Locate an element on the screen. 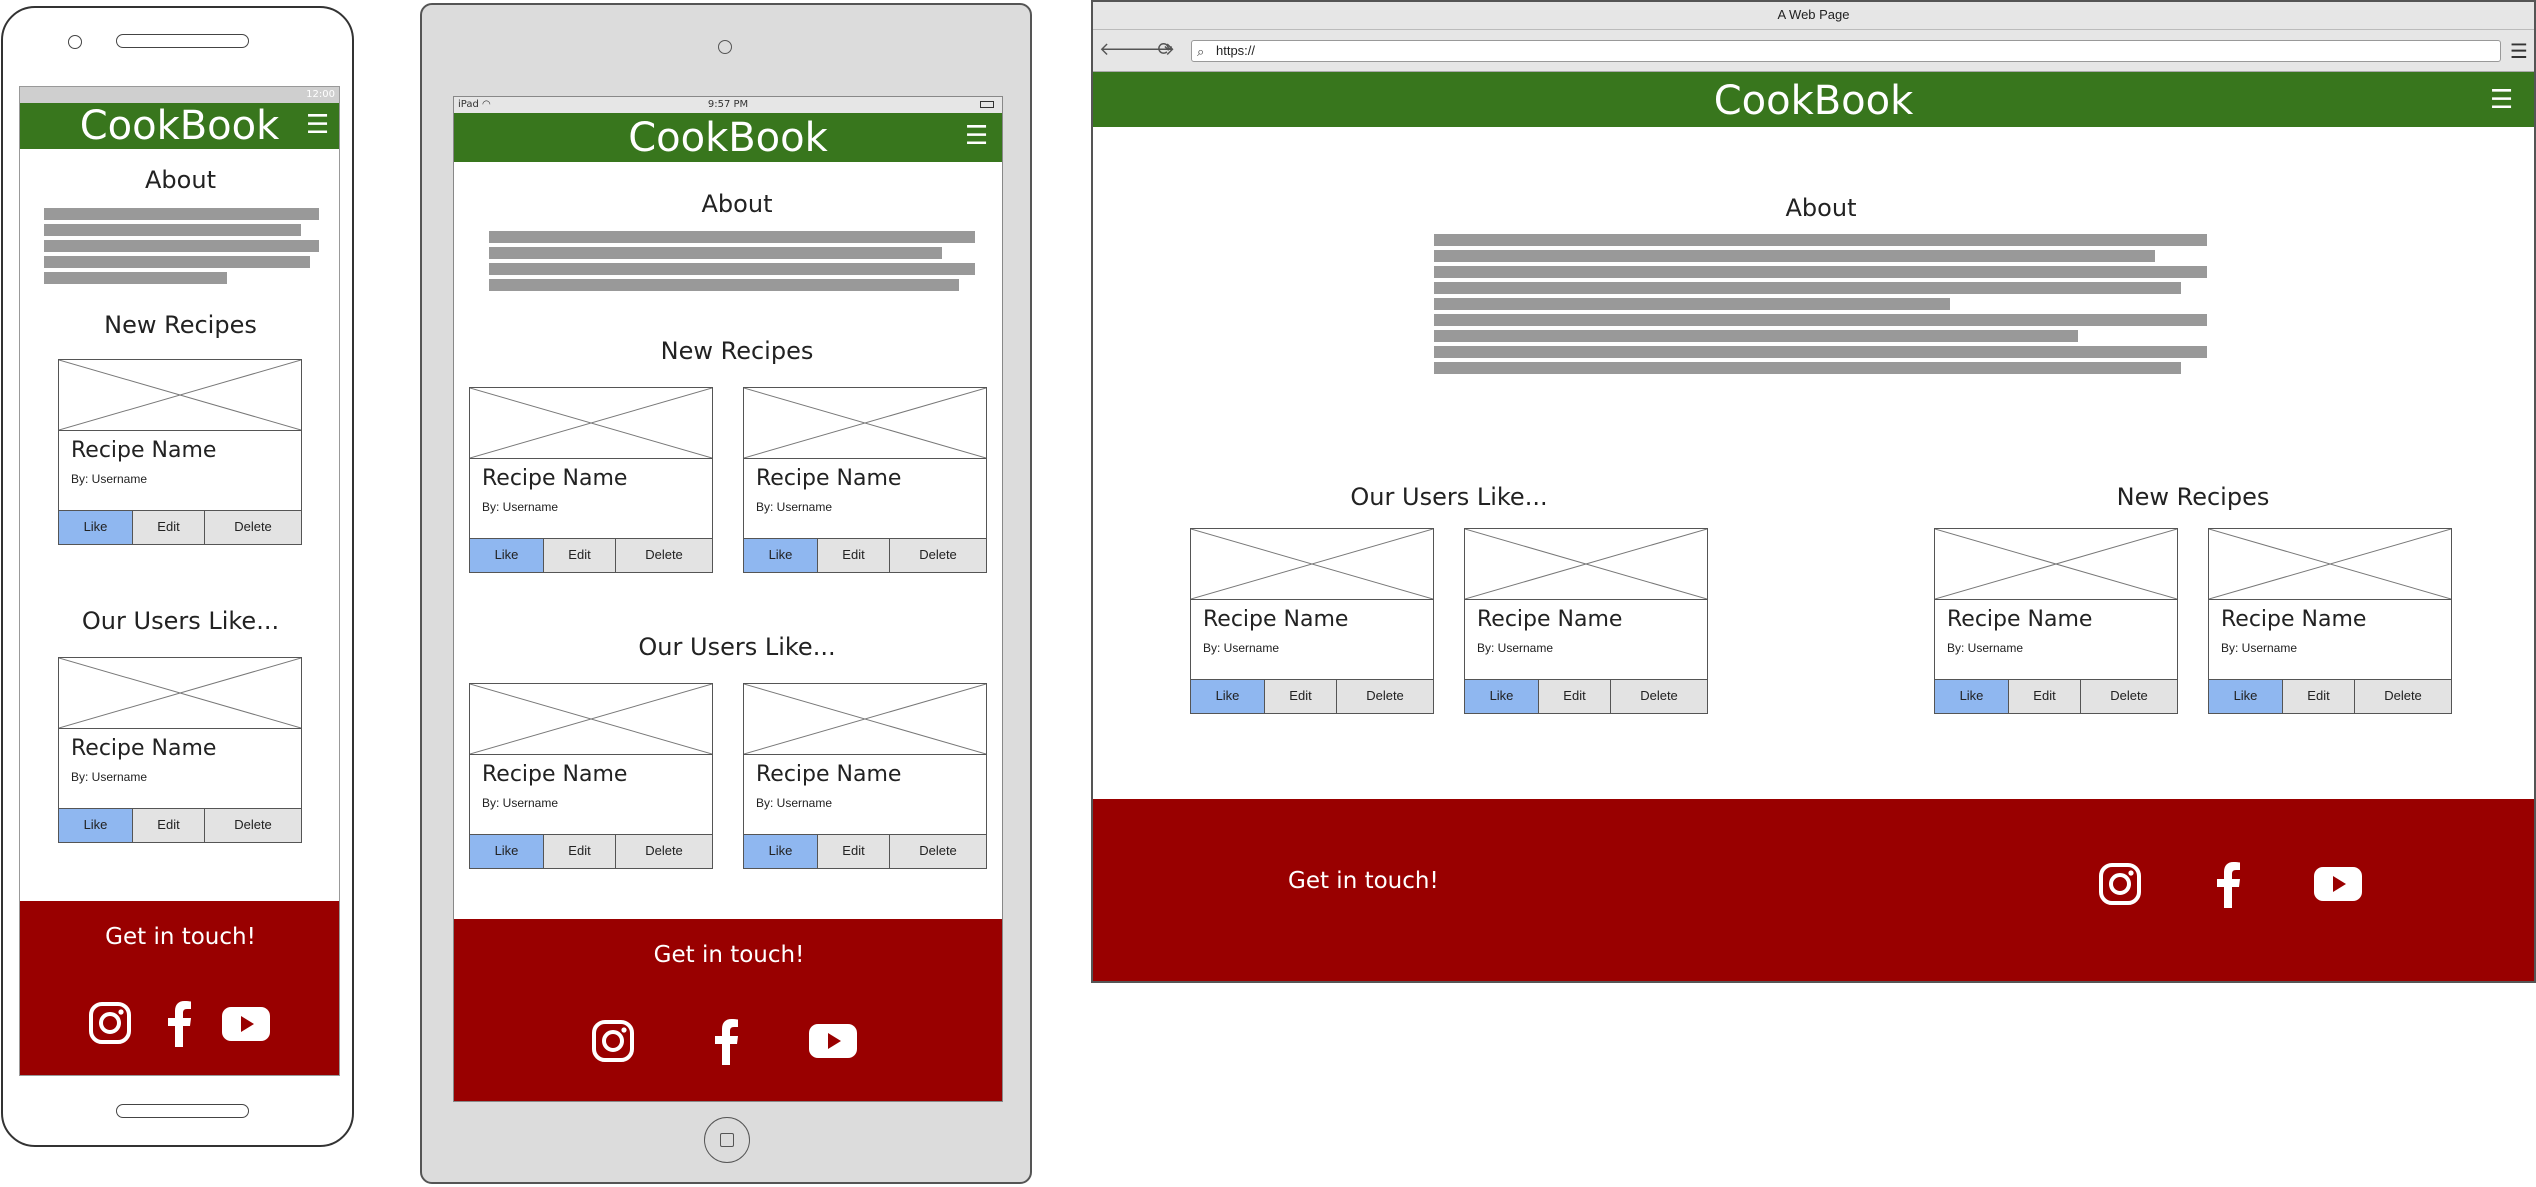 The width and height of the screenshot is (2536, 1187). forward-arrow-icon: 🡒 is located at coordinates (1151, 50).